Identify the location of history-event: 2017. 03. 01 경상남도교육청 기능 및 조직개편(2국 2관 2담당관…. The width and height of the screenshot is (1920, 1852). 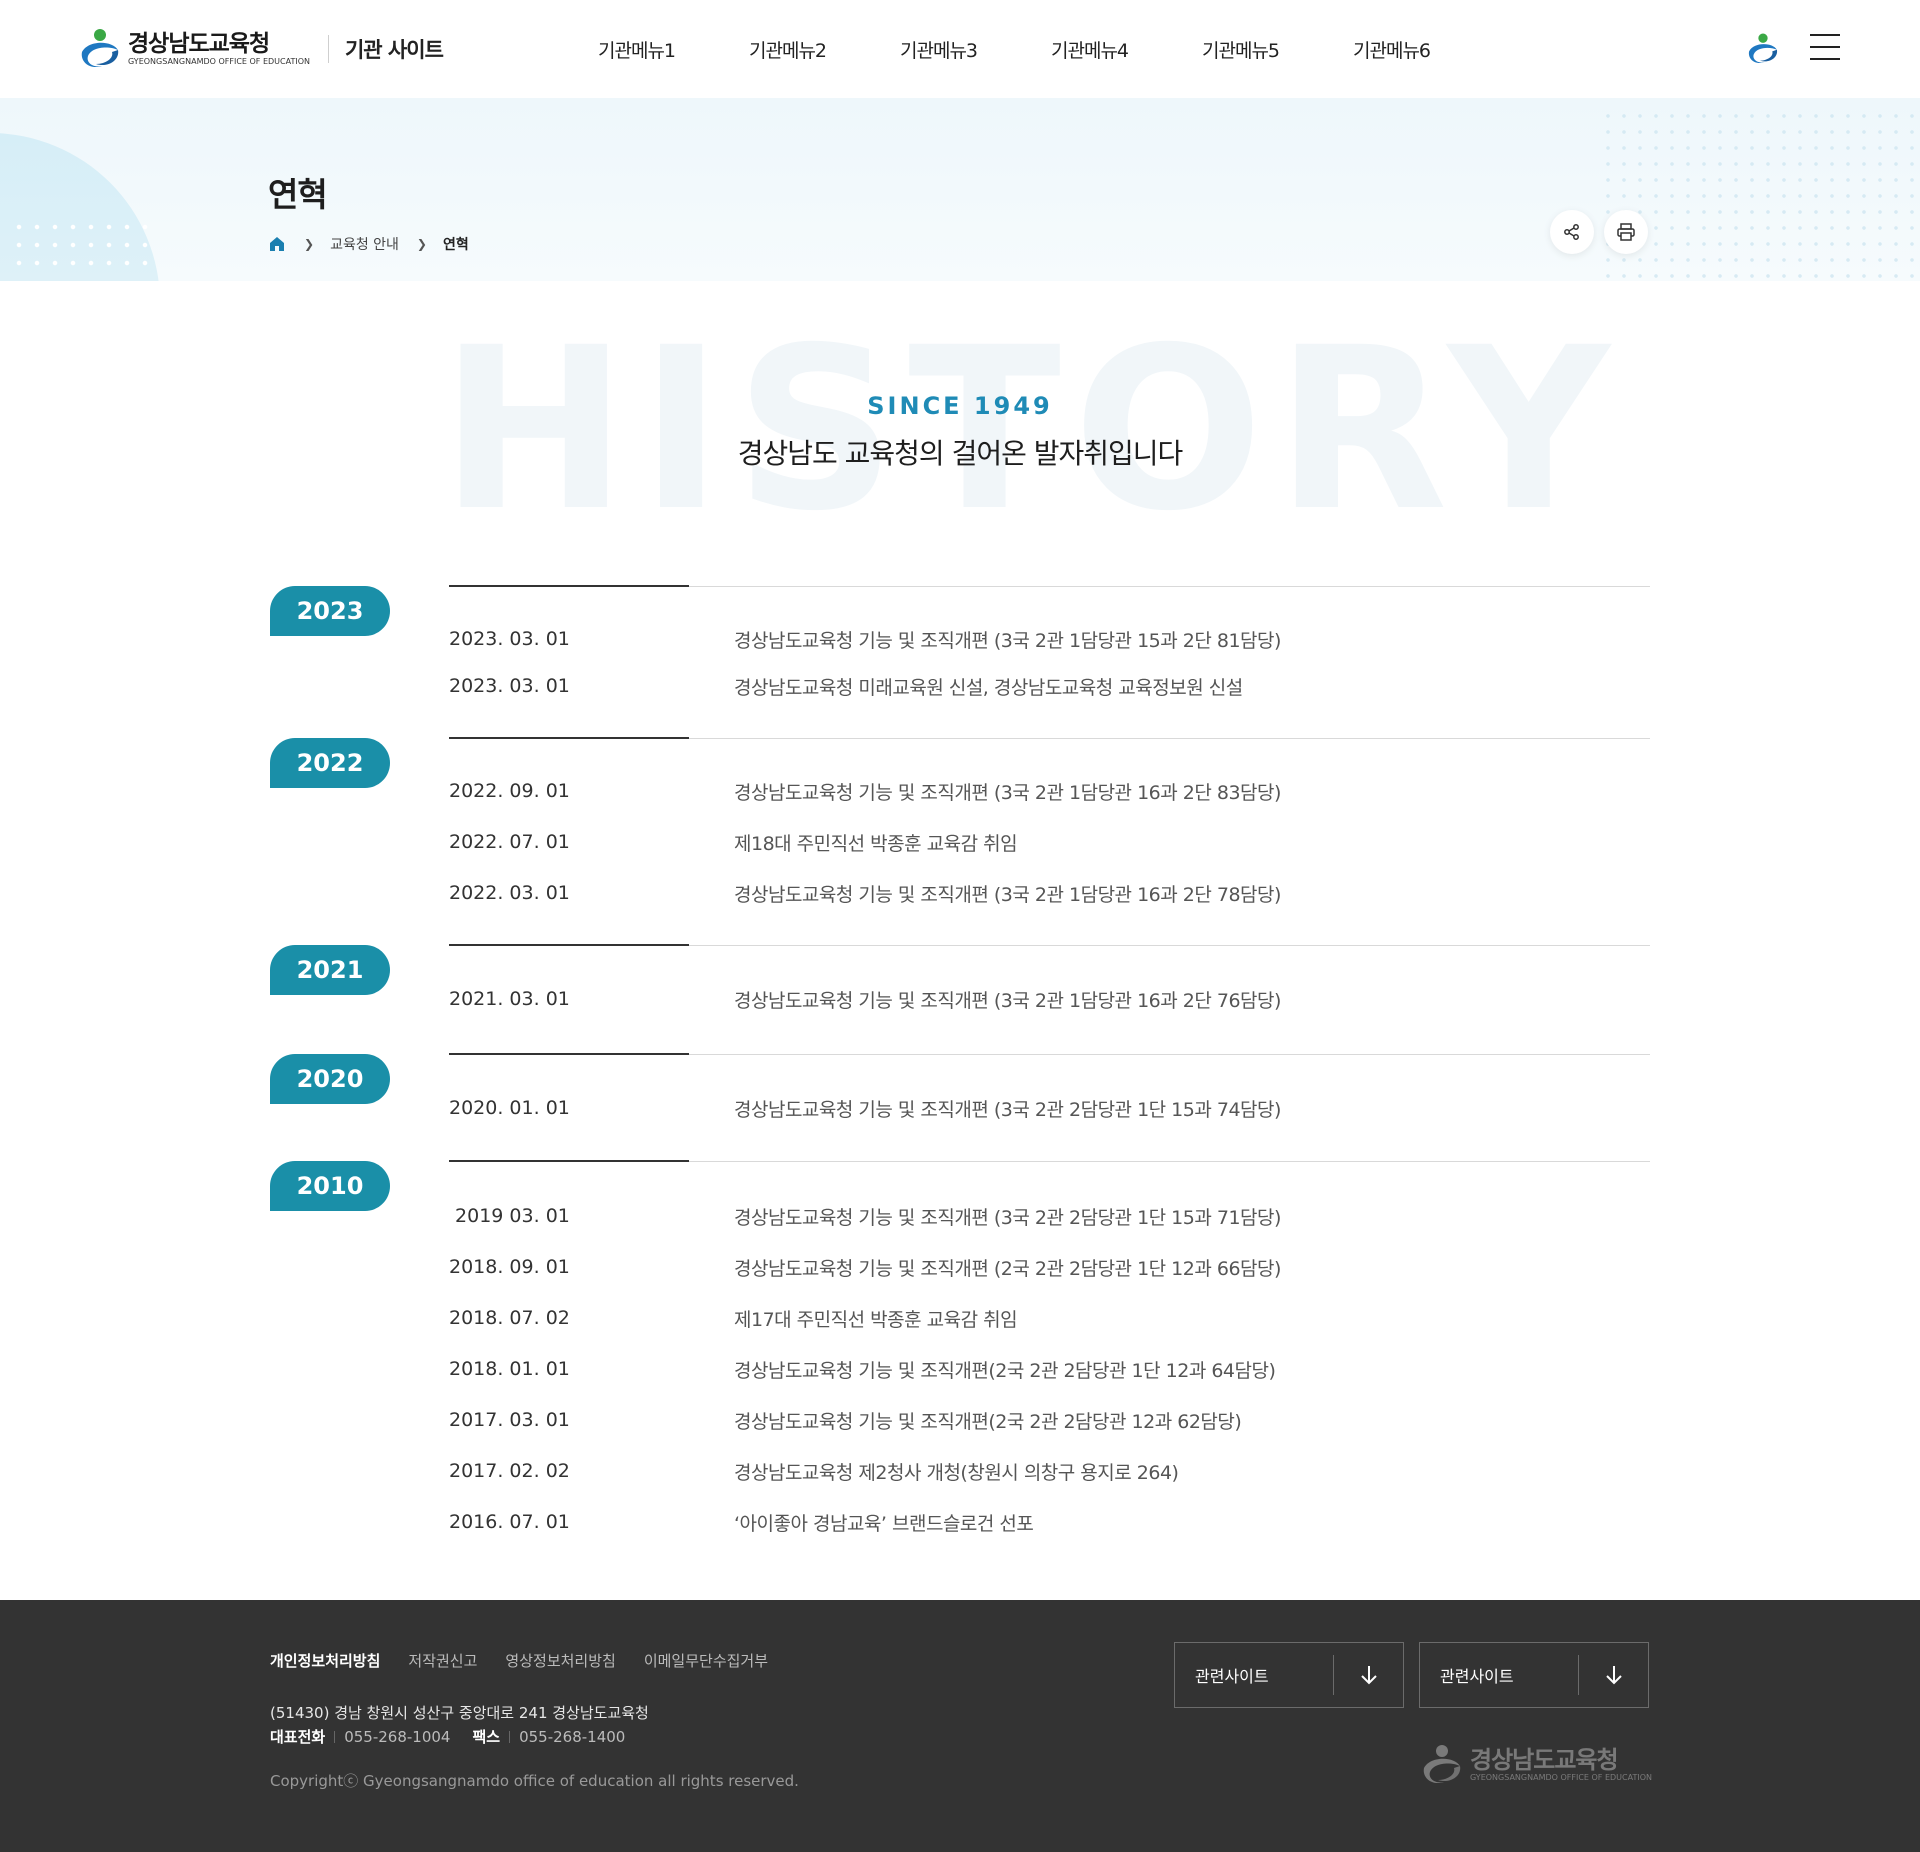
(845, 1420).